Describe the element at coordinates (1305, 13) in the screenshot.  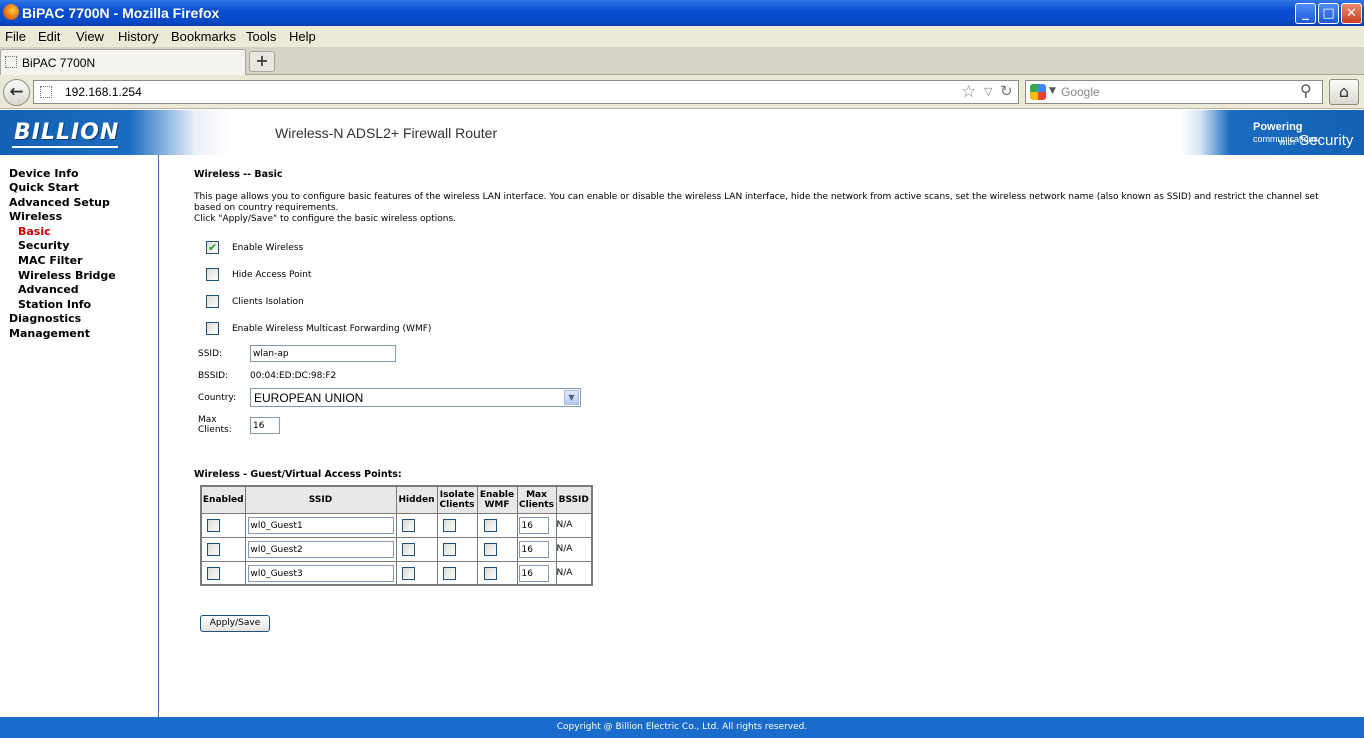
I see `minimize-button: _` at that location.